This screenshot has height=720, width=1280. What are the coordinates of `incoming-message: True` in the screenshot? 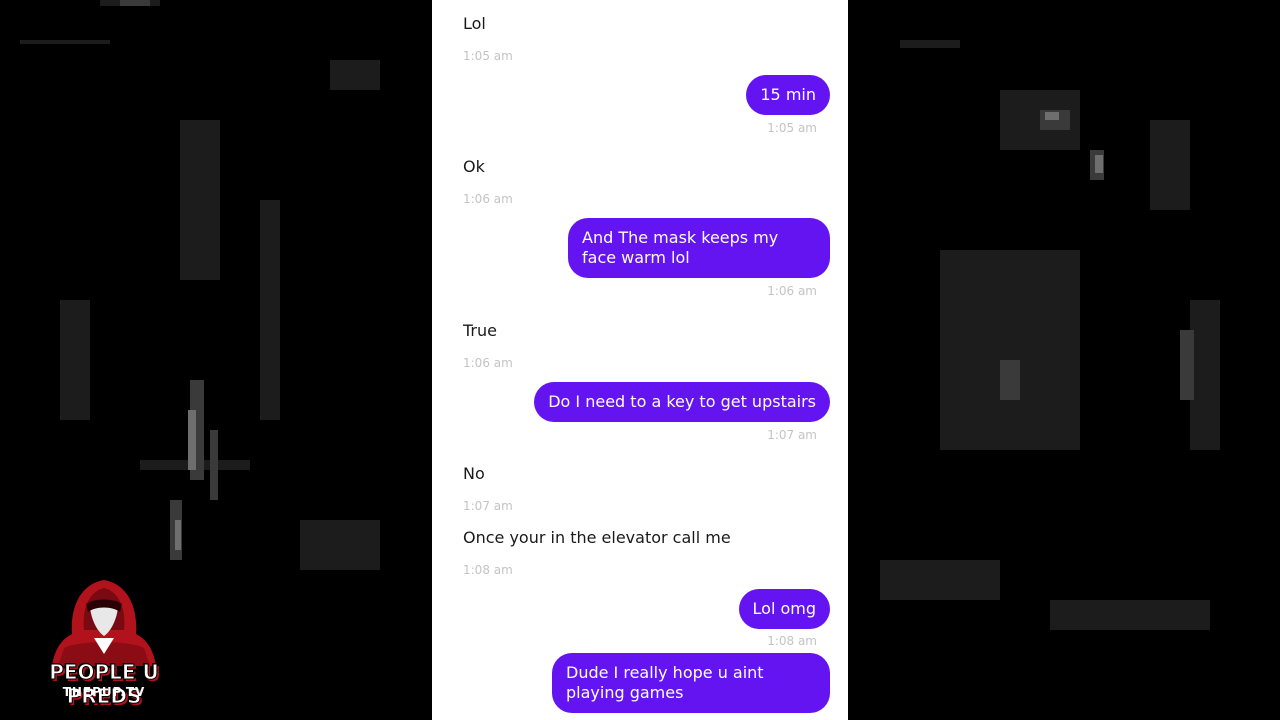 It's located at (480, 330).